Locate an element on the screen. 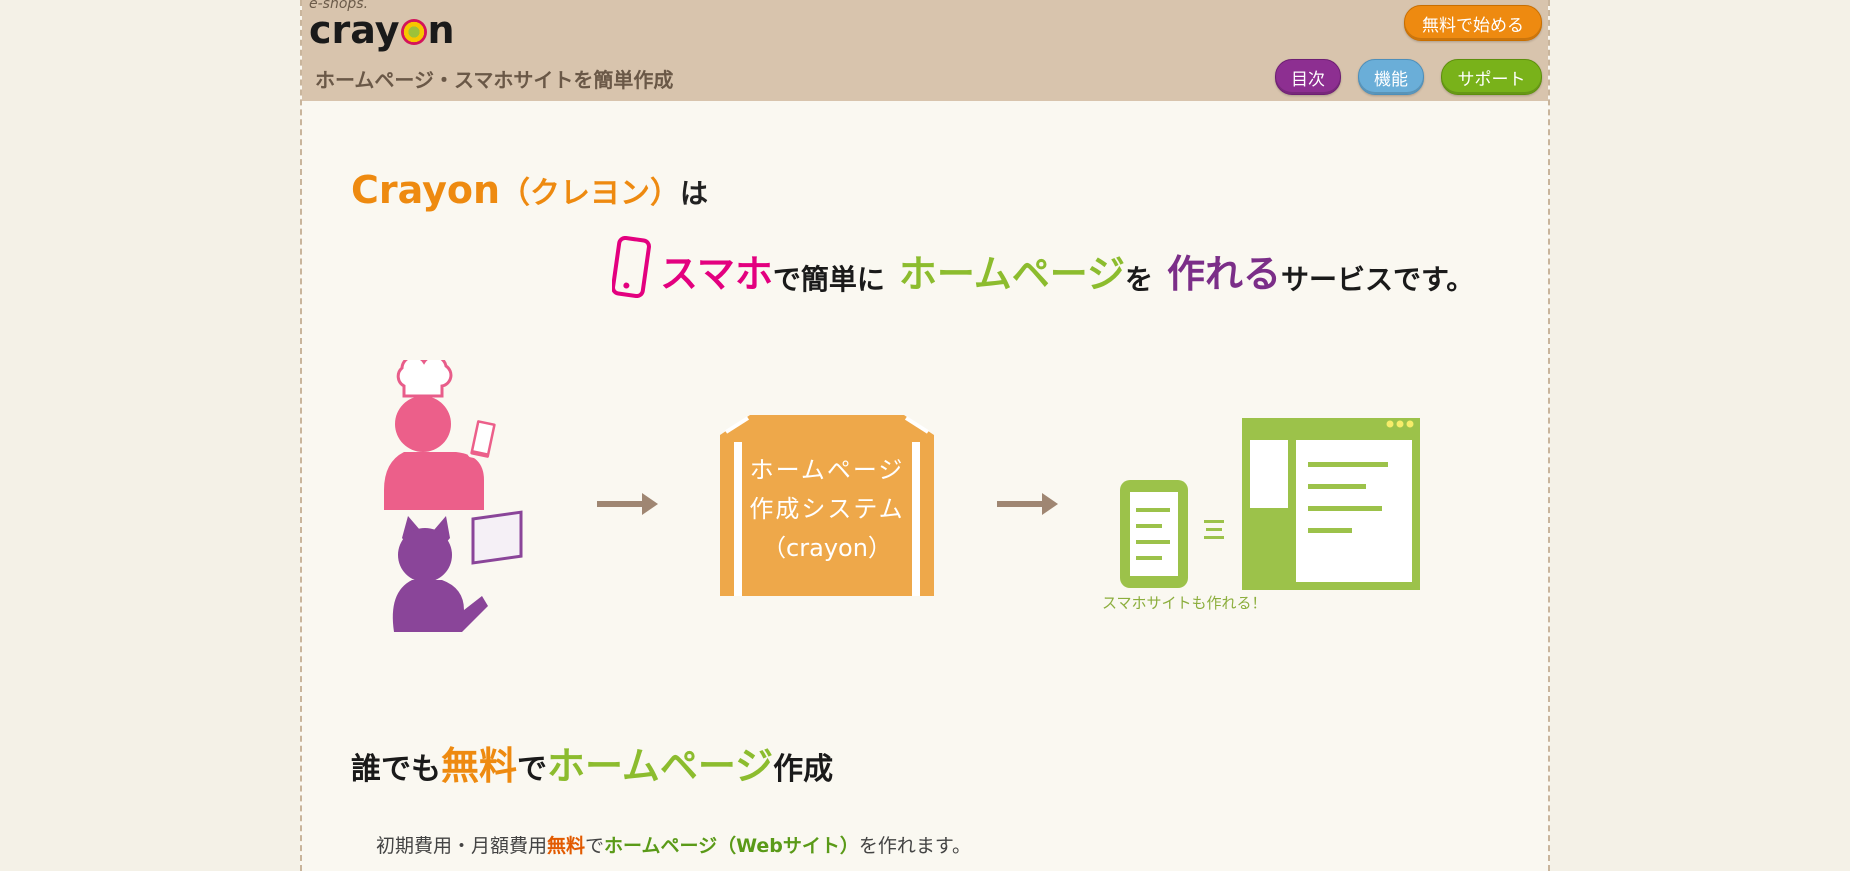 The image size is (1850, 871). lead-wo: を is located at coordinates (1139, 279).